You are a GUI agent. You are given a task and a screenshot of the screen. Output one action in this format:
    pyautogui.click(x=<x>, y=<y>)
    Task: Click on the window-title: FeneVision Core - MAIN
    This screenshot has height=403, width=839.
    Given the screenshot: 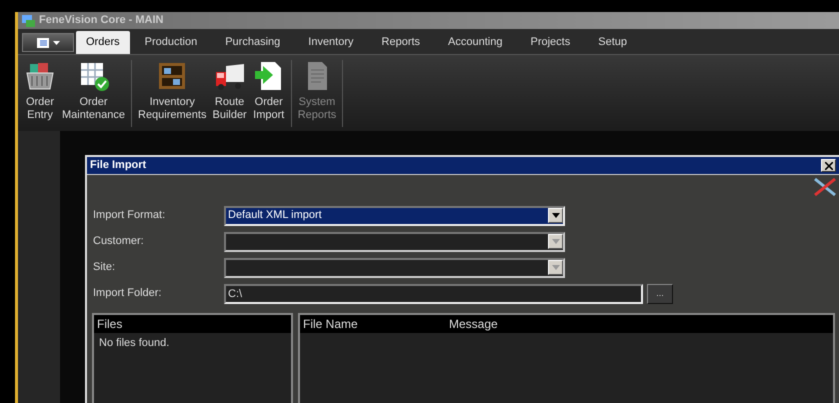 What is the action you would take?
    pyautogui.click(x=101, y=20)
    